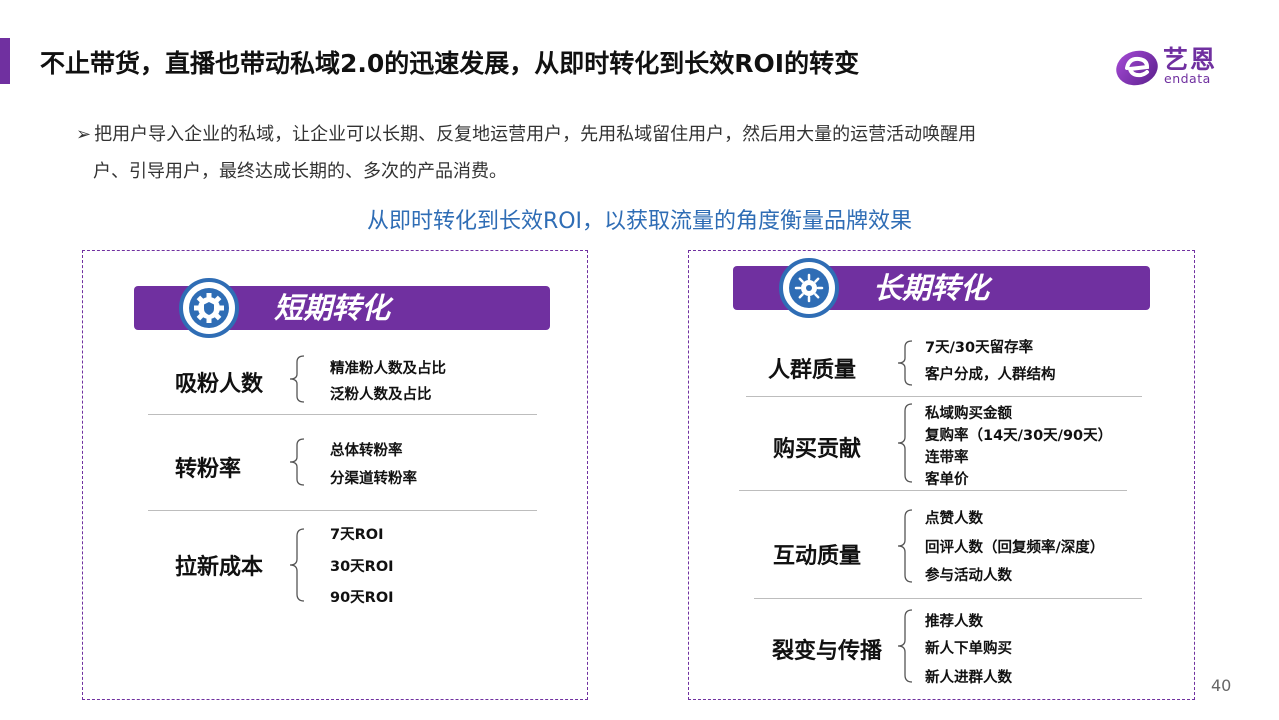 This screenshot has height=720, width=1279. Describe the element at coordinates (954, 519) in the screenshot. I see `list-item: 点赞人数` at that location.